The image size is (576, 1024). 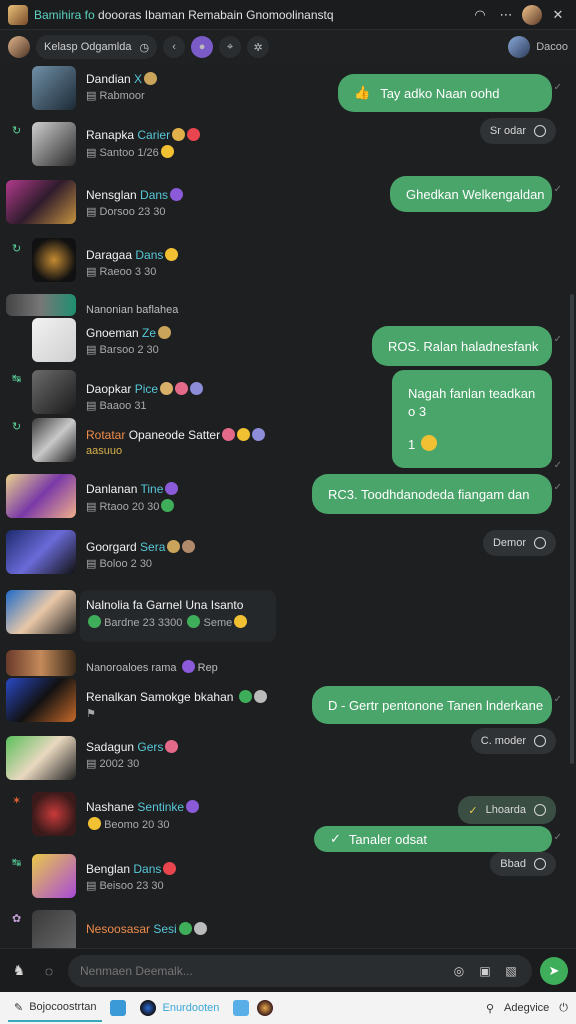 I want to click on swap-icon: ↹, so click(x=17, y=379).